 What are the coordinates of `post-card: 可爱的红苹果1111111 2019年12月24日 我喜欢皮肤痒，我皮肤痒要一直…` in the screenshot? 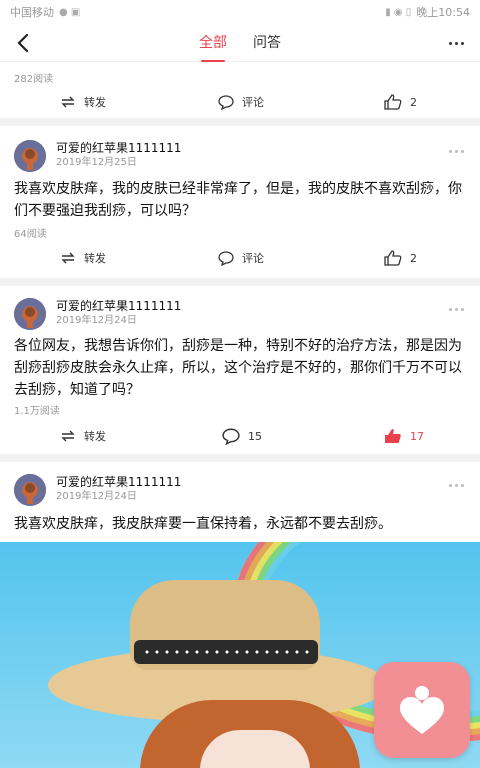 It's located at (240, 502).